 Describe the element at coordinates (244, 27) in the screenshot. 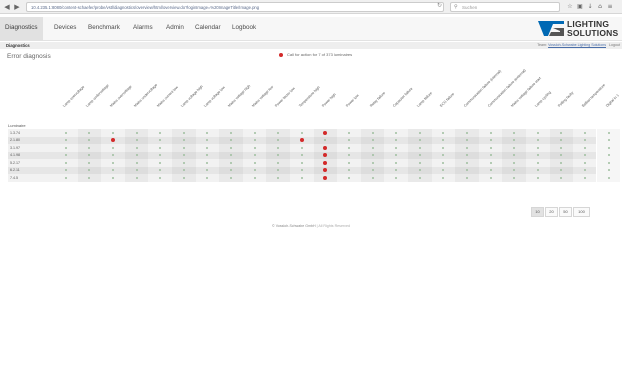

I see `nav-logbook: Logbook` at that location.